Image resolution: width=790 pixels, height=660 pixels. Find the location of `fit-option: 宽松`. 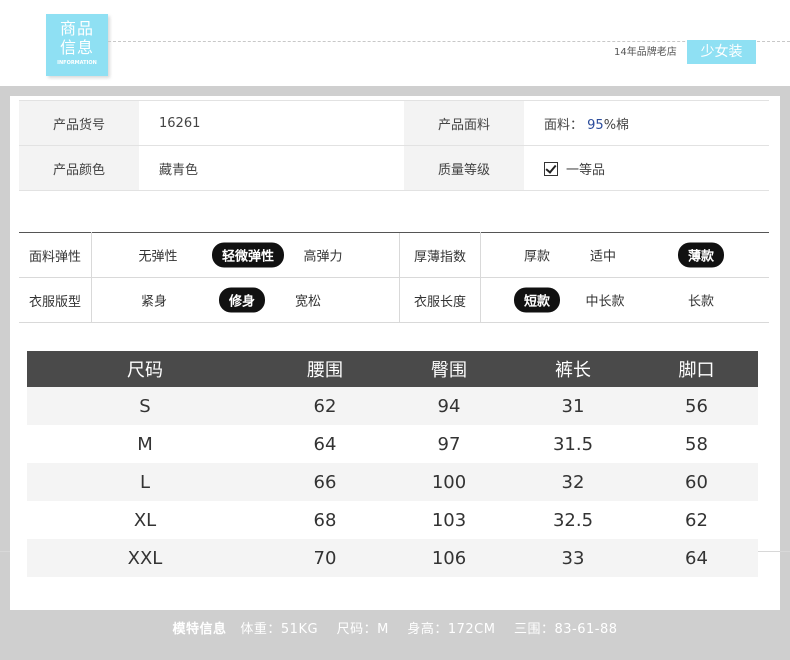

fit-option: 宽松 is located at coordinates (308, 302).